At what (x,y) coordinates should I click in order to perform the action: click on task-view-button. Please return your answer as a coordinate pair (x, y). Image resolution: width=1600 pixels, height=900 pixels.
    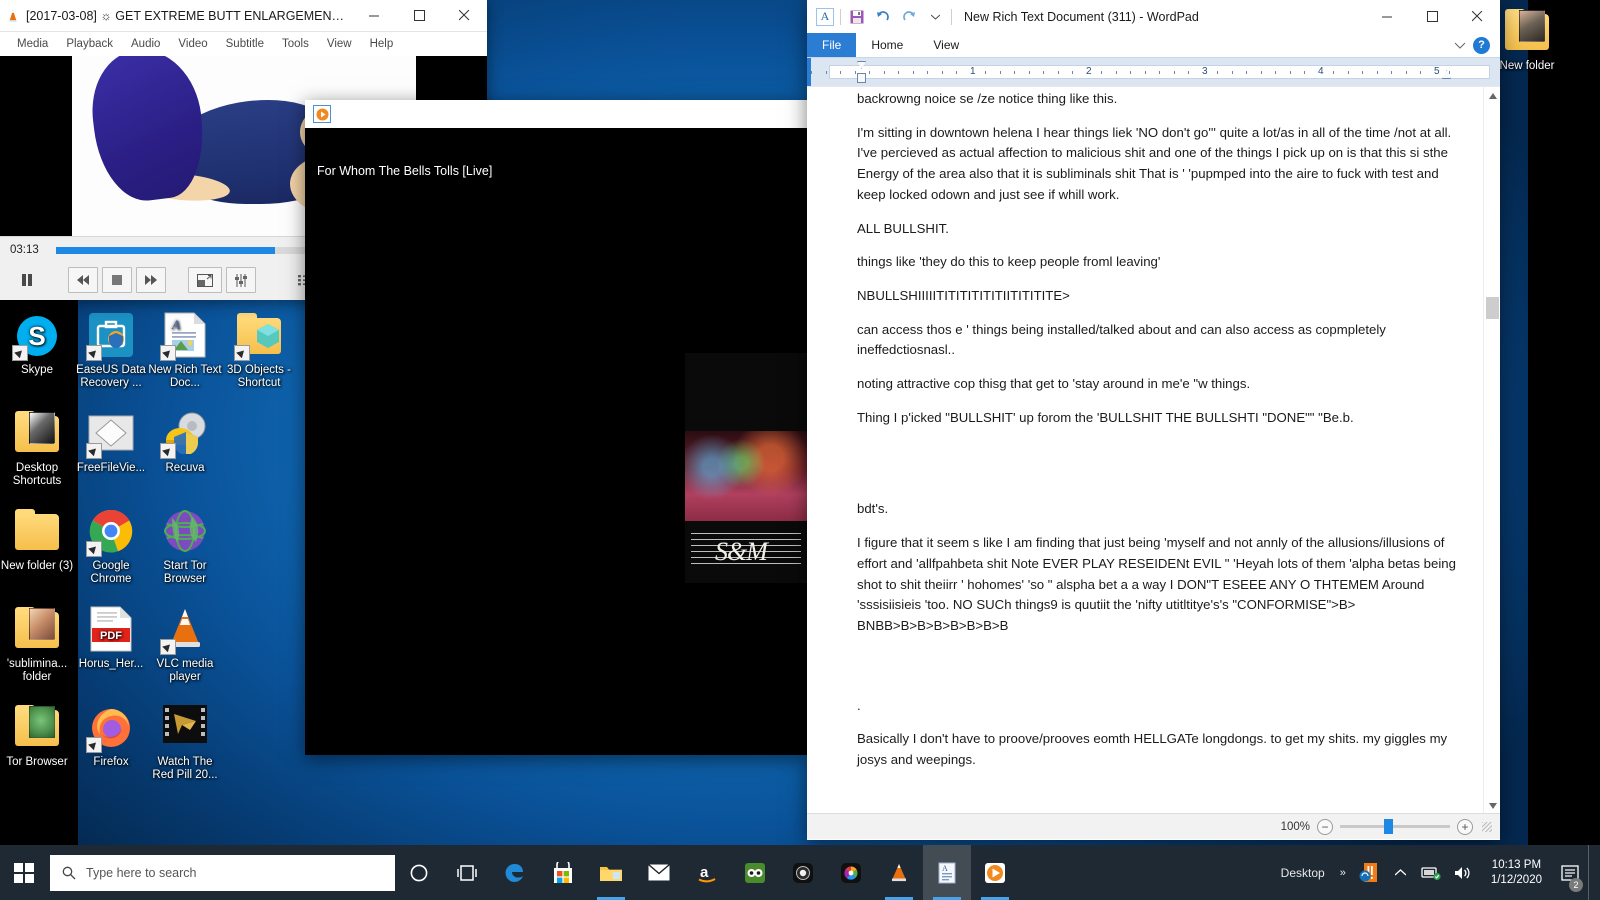
    Looking at the image, I should click on (467, 872).